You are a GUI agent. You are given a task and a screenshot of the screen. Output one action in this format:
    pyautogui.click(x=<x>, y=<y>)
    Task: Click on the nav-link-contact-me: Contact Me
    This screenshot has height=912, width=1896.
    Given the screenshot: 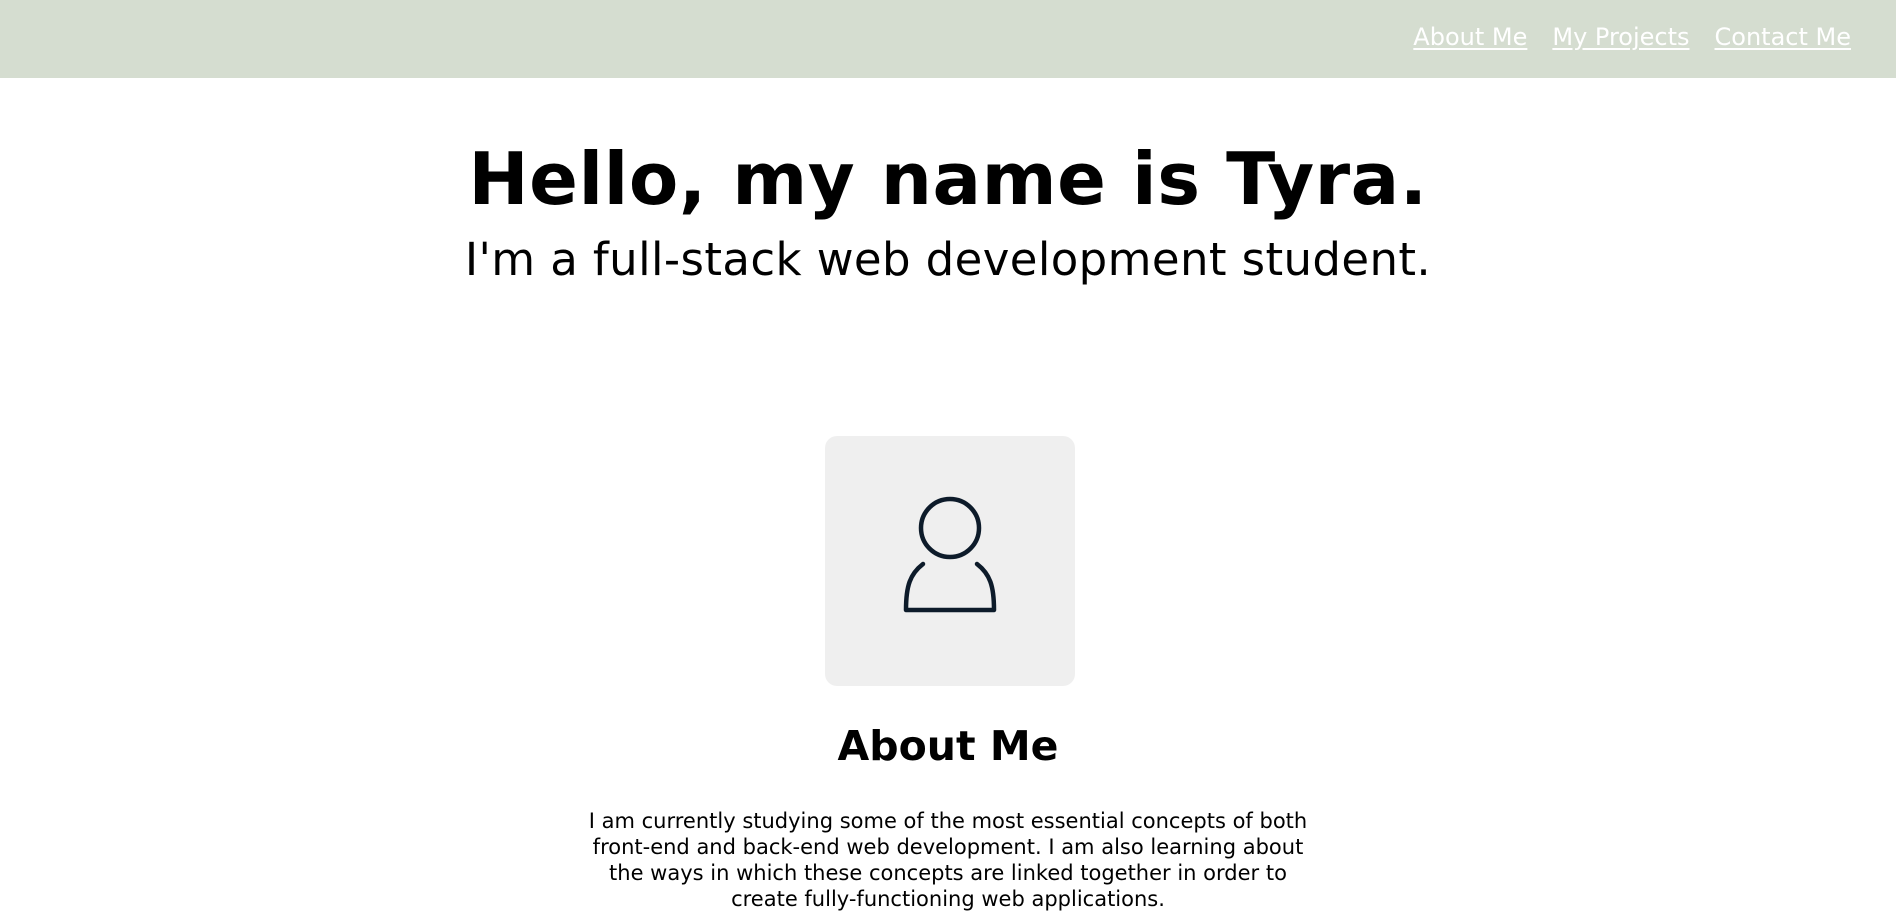 What is the action you would take?
    pyautogui.click(x=1783, y=37)
    